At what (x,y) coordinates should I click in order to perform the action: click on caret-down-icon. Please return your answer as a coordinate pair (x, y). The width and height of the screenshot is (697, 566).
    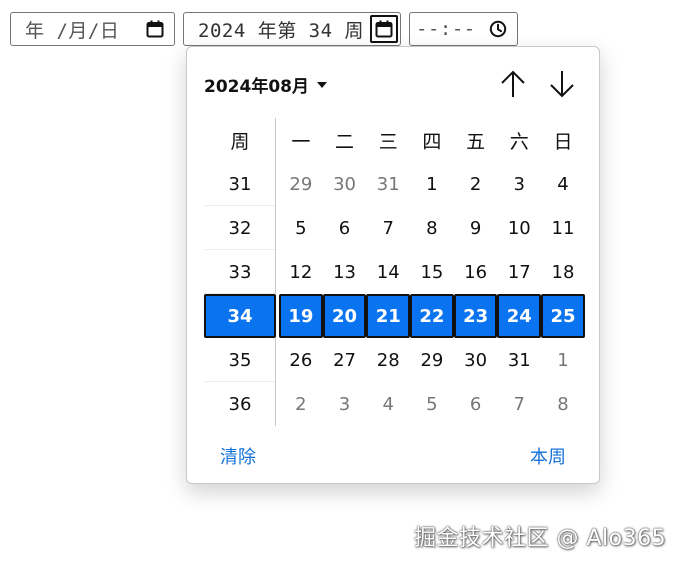
    Looking at the image, I should click on (321, 84).